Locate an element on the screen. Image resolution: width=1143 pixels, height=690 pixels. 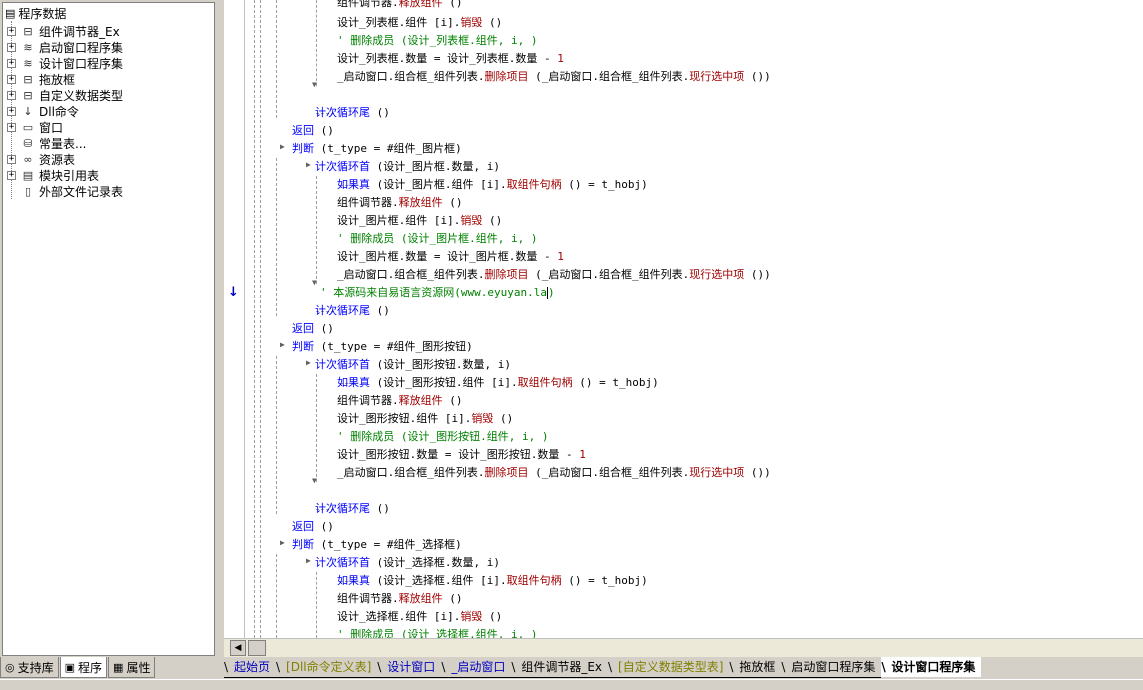
tree-item-module-refs: + ▤ 模块引用表 is located at coordinates (53, 175).